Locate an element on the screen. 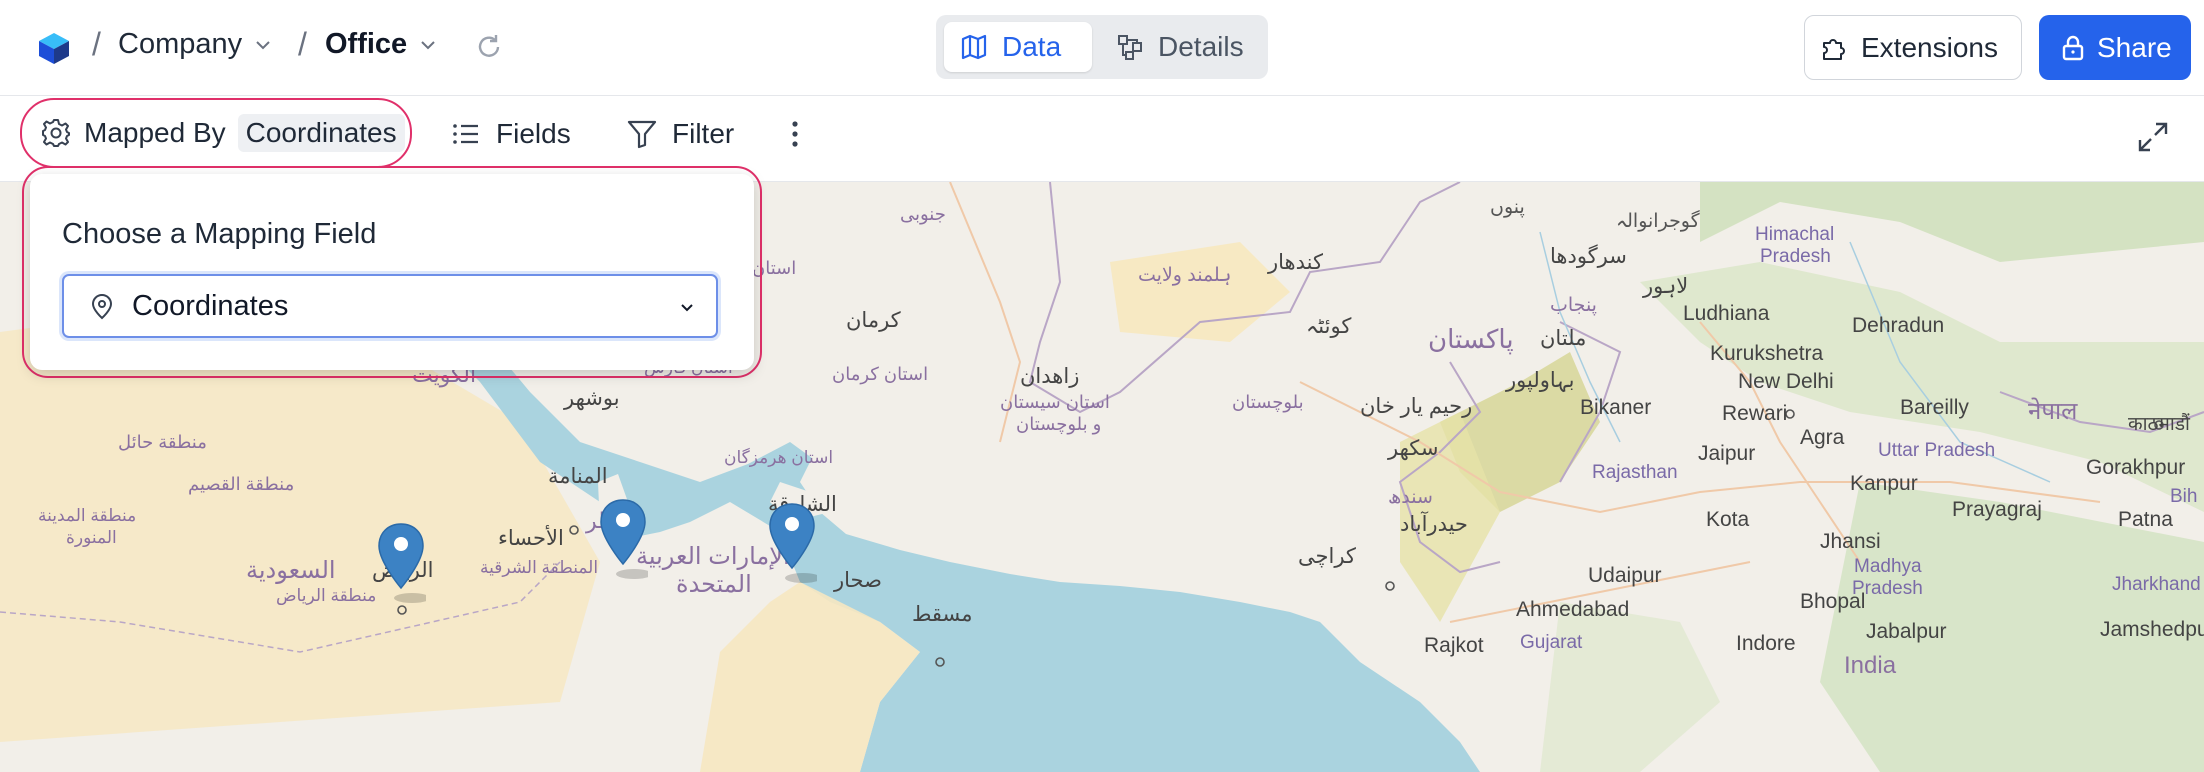  expand-icon is located at coordinates (2153, 137).